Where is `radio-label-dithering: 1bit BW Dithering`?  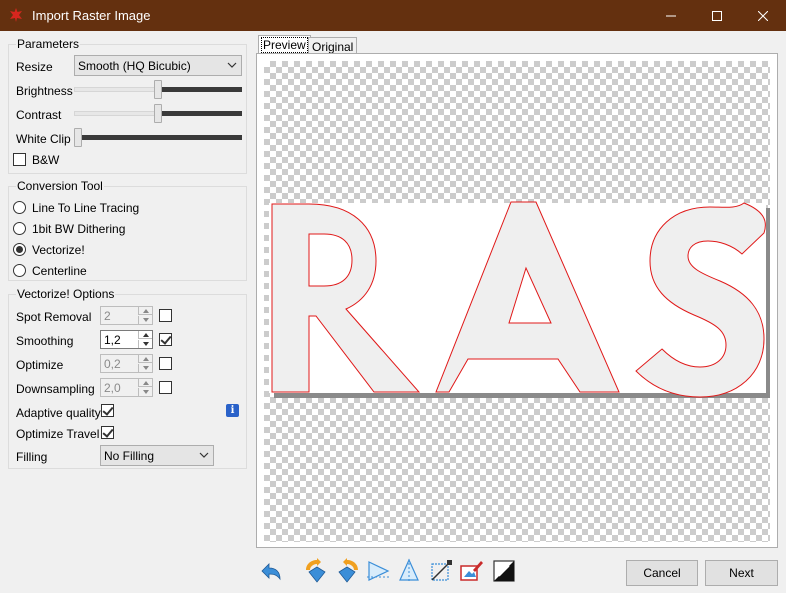
radio-label-dithering: 1bit BW Dithering is located at coordinates (79, 229).